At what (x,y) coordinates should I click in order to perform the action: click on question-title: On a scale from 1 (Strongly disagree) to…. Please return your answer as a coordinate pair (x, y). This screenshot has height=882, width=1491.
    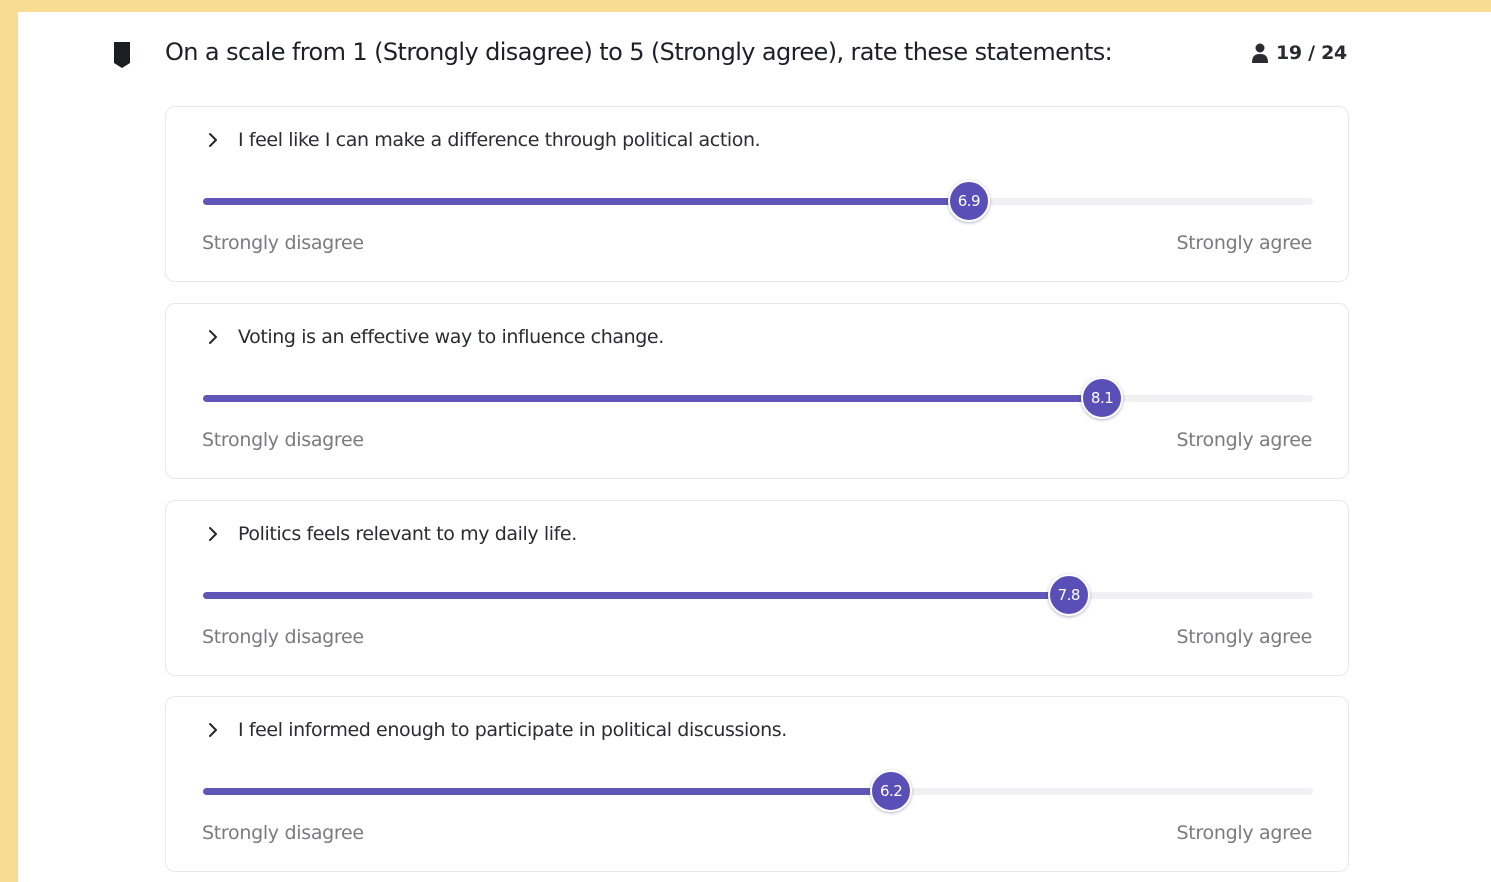
    Looking at the image, I should click on (639, 52).